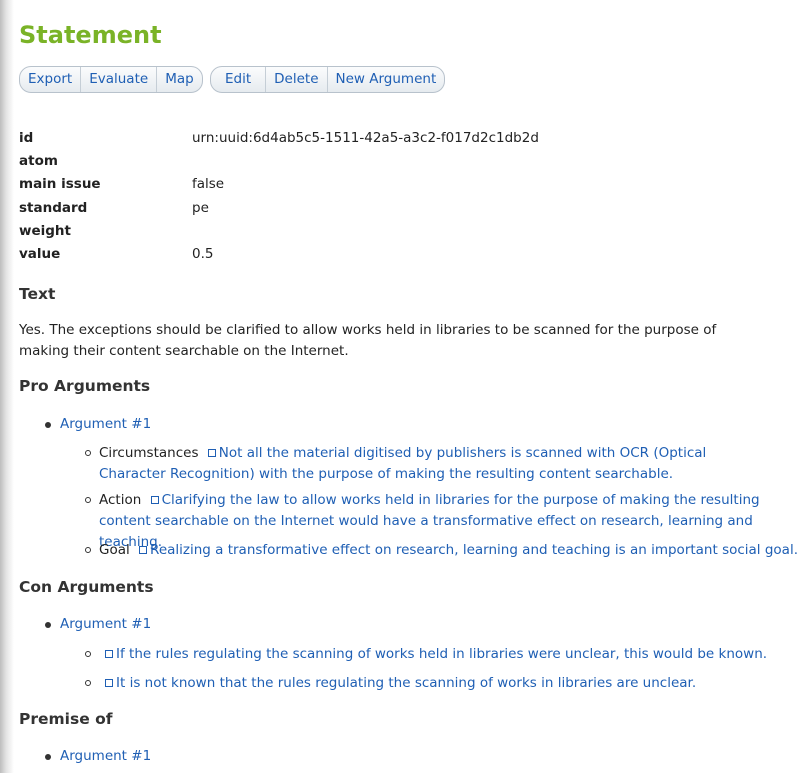 The image size is (810, 773). I want to click on delete-button: Delete, so click(295, 79).